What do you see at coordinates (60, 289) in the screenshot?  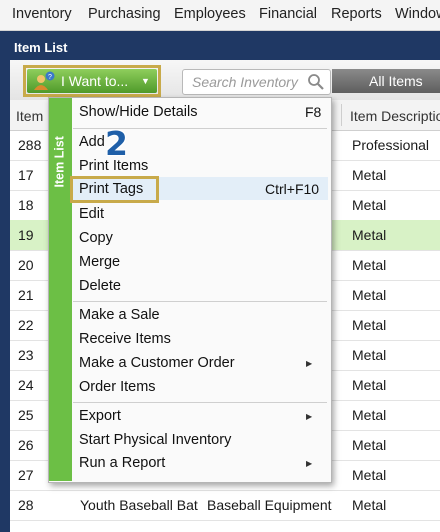 I see `menu-side-strip: Item List` at bounding box center [60, 289].